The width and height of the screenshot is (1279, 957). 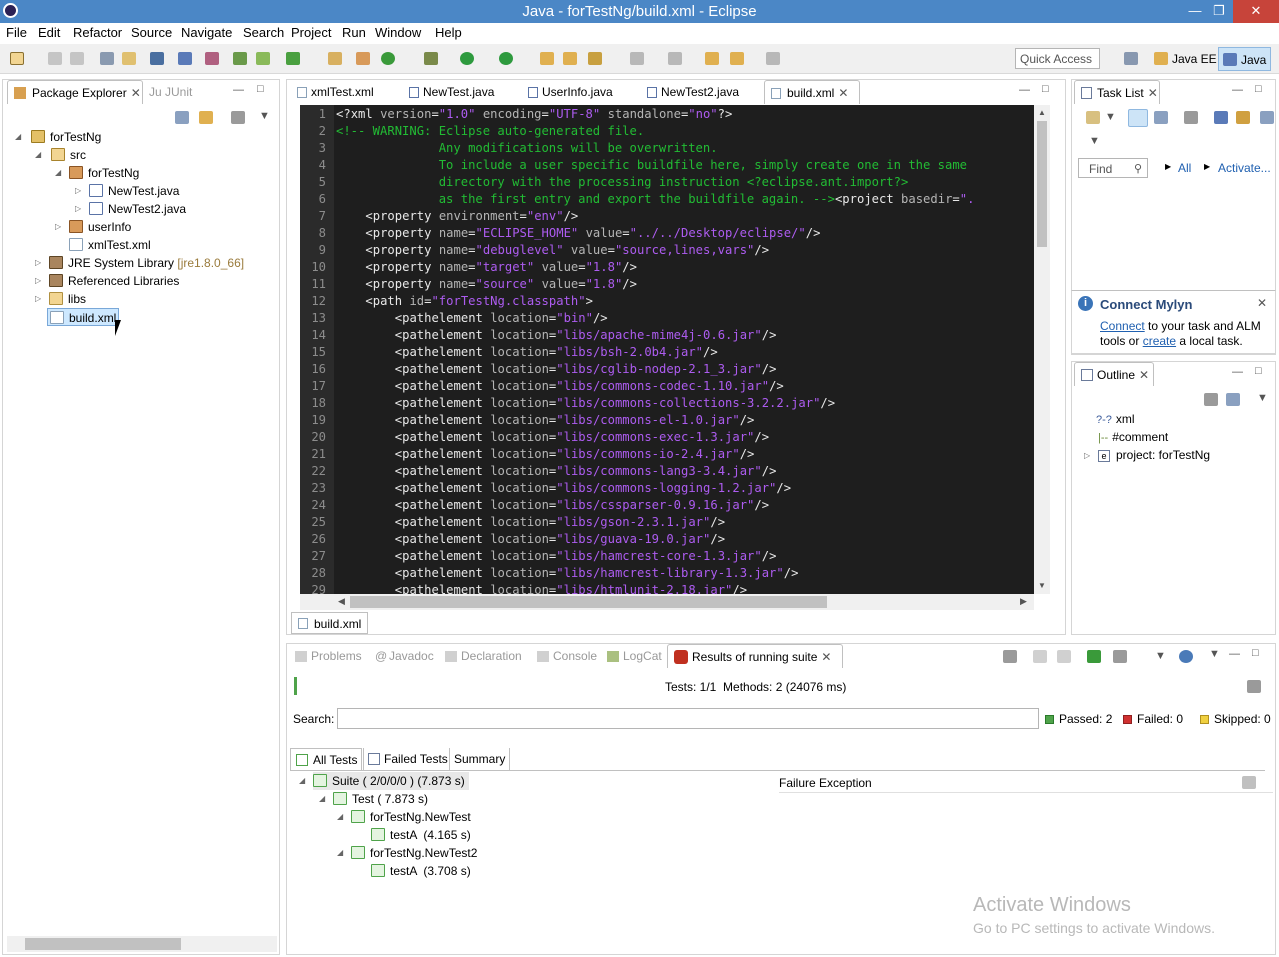 What do you see at coordinates (688, 718) in the screenshot?
I see `results-search-input` at bounding box center [688, 718].